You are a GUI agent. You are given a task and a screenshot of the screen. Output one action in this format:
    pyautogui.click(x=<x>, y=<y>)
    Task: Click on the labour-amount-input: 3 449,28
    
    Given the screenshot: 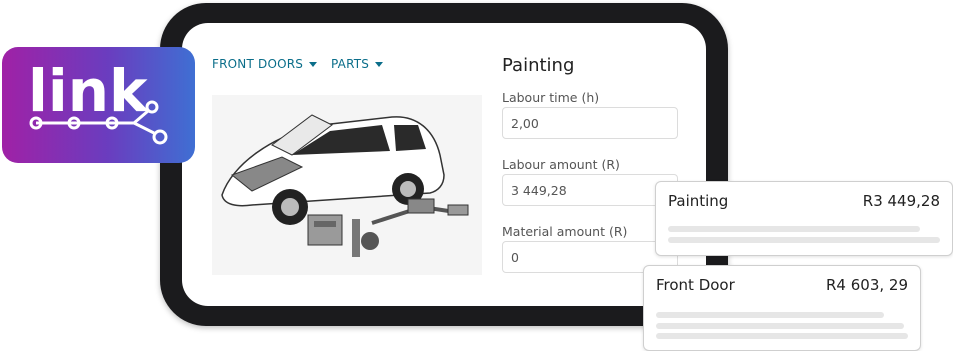 What is the action you would take?
    pyautogui.click(x=590, y=190)
    